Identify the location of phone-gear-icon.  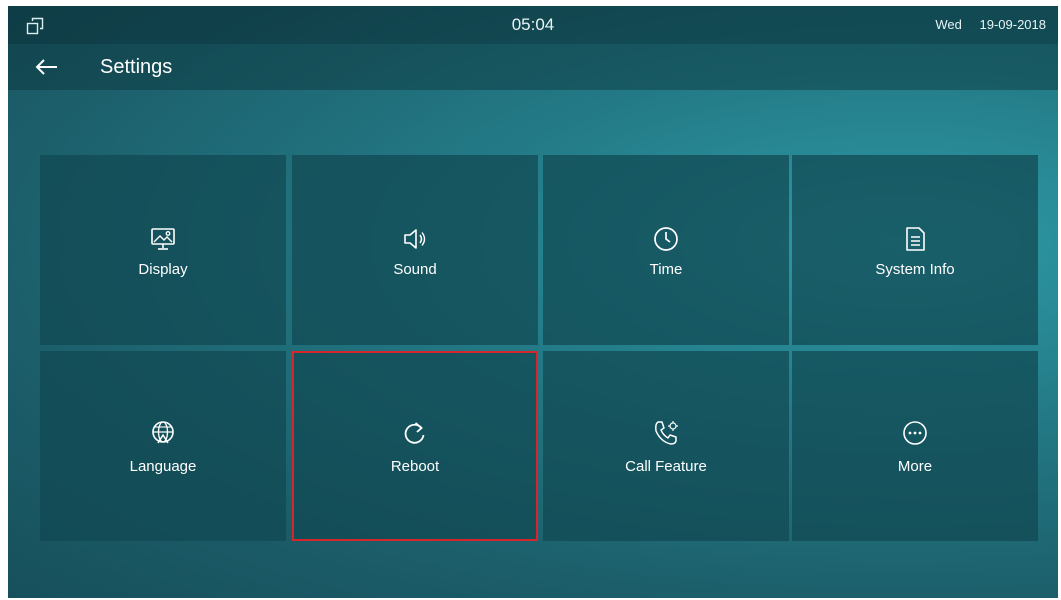
(666, 433).